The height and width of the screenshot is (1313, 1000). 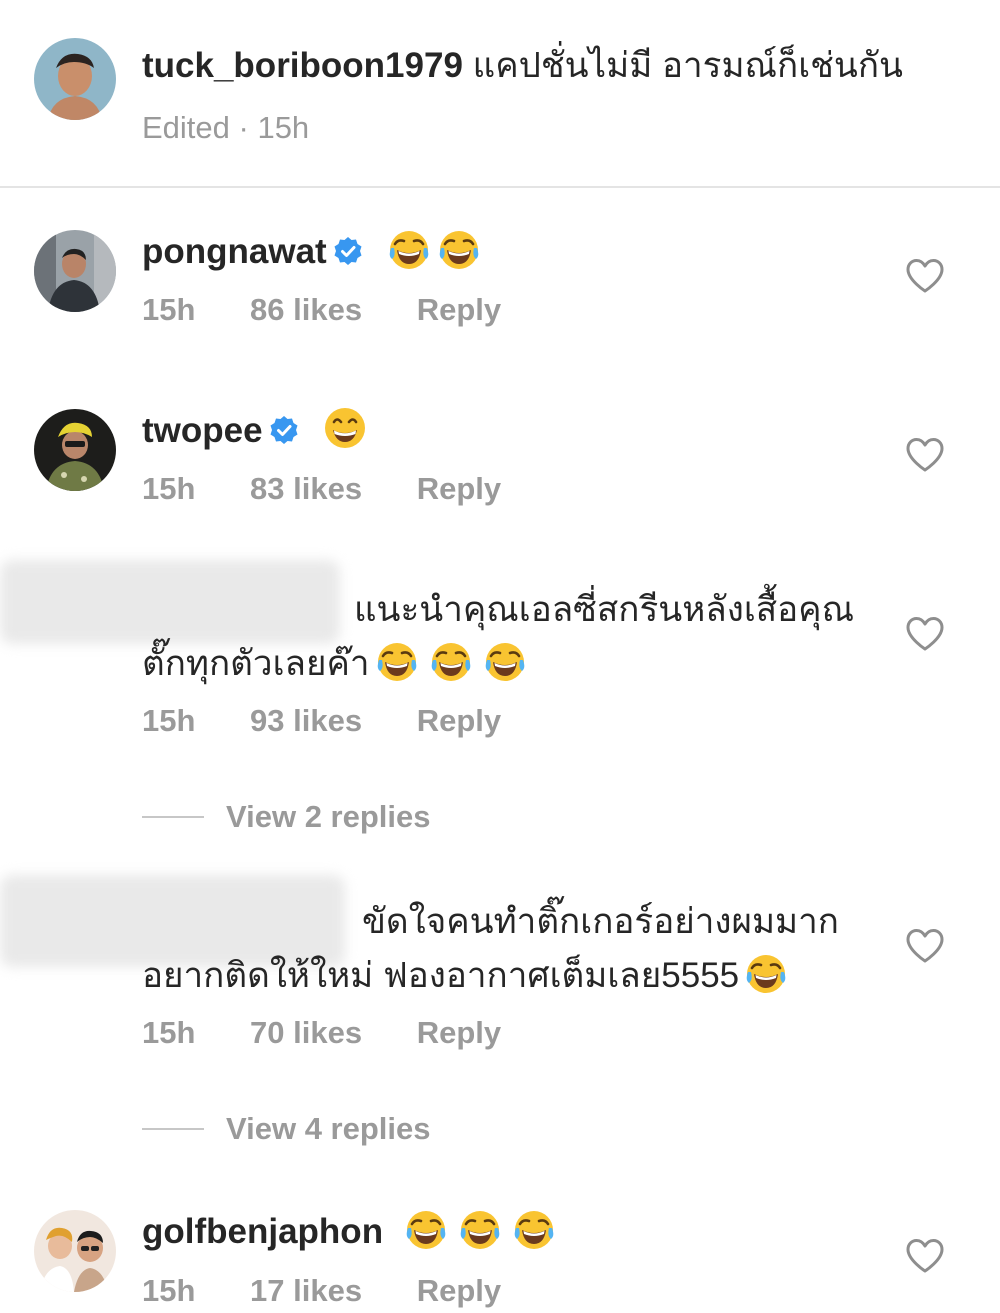 I want to click on view-replies-button: View 4 replies, so click(x=286, y=1129).